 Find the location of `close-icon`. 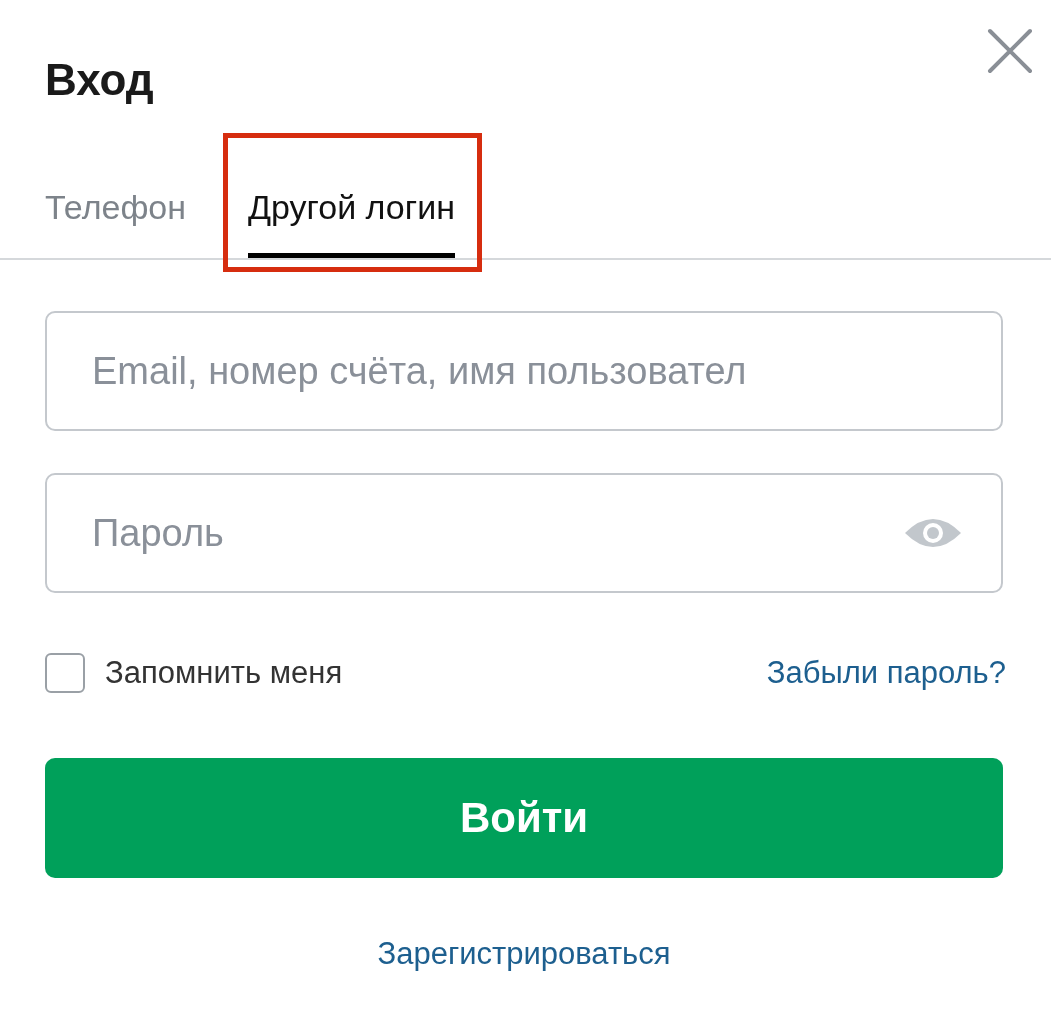

close-icon is located at coordinates (1010, 51).